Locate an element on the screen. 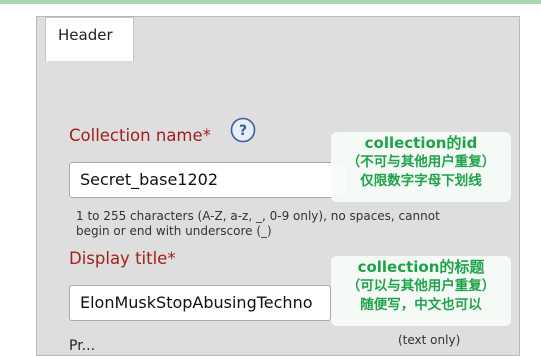  text-only-label: (text only) is located at coordinates (429, 340).